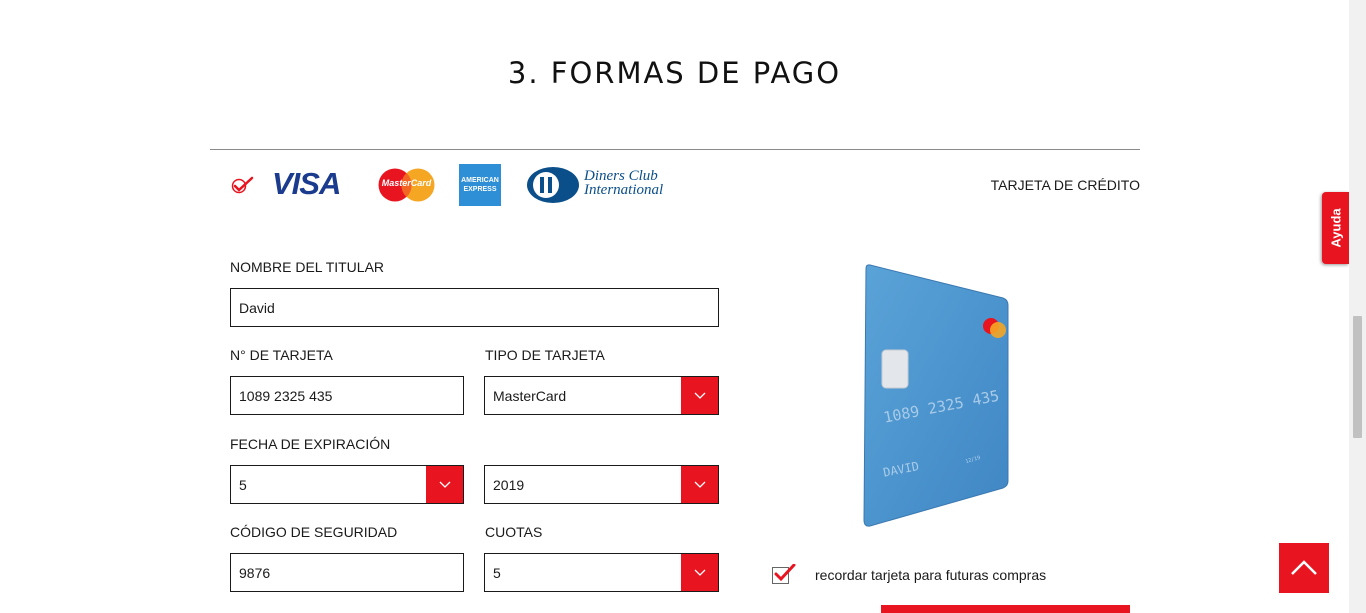 The image size is (1366, 613). What do you see at coordinates (509, 484) in the screenshot?
I see `expiry-year-value: 2019` at bounding box center [509, 484].